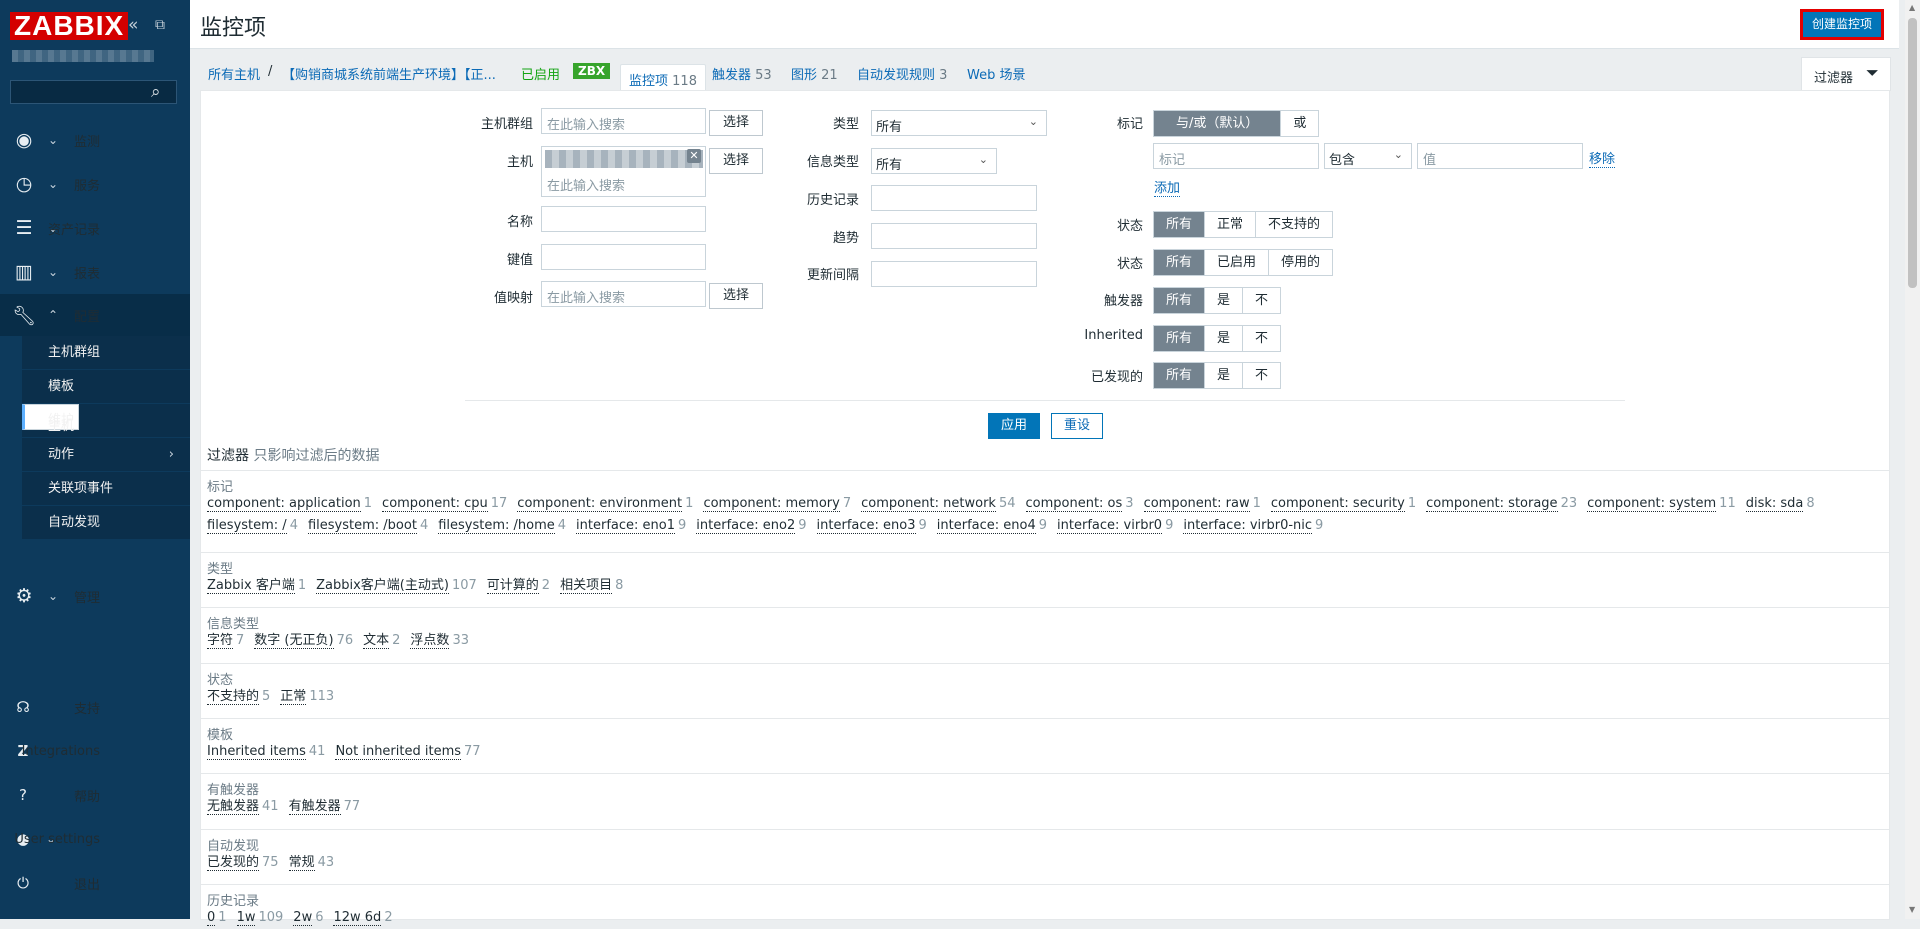 Image resolution: width=1920 pixels, height=929 pixels. I want to click on nav-user-settings: ● User settings ⌄, so click(95, 839).